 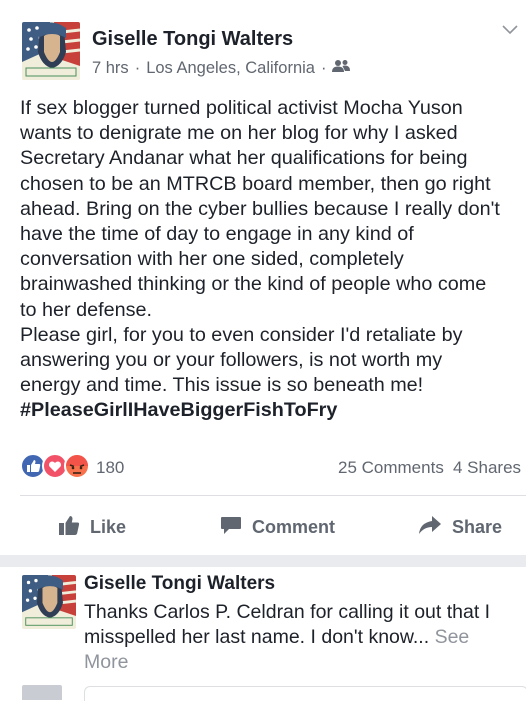 I want to click on love-reaction-icon, so click(x=55, y=466).